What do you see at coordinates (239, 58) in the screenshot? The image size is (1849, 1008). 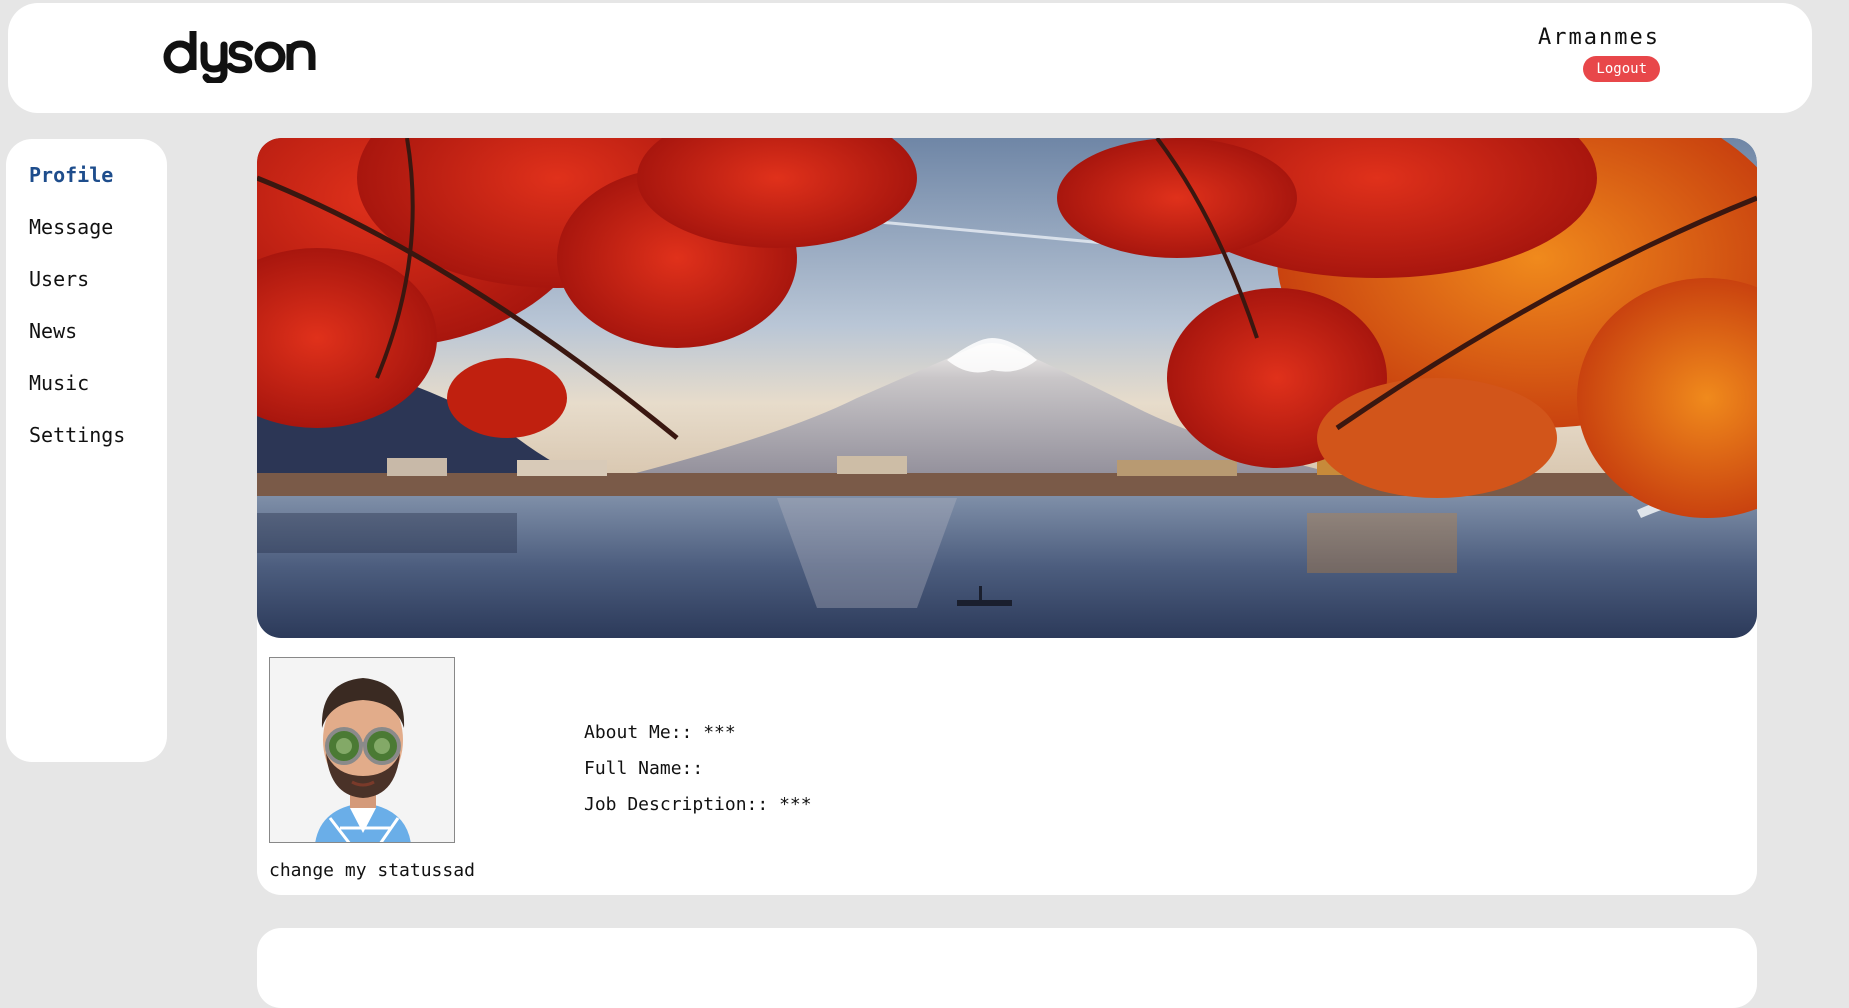 I see `dyson-logo-mark` at bounding box center [239, 58].